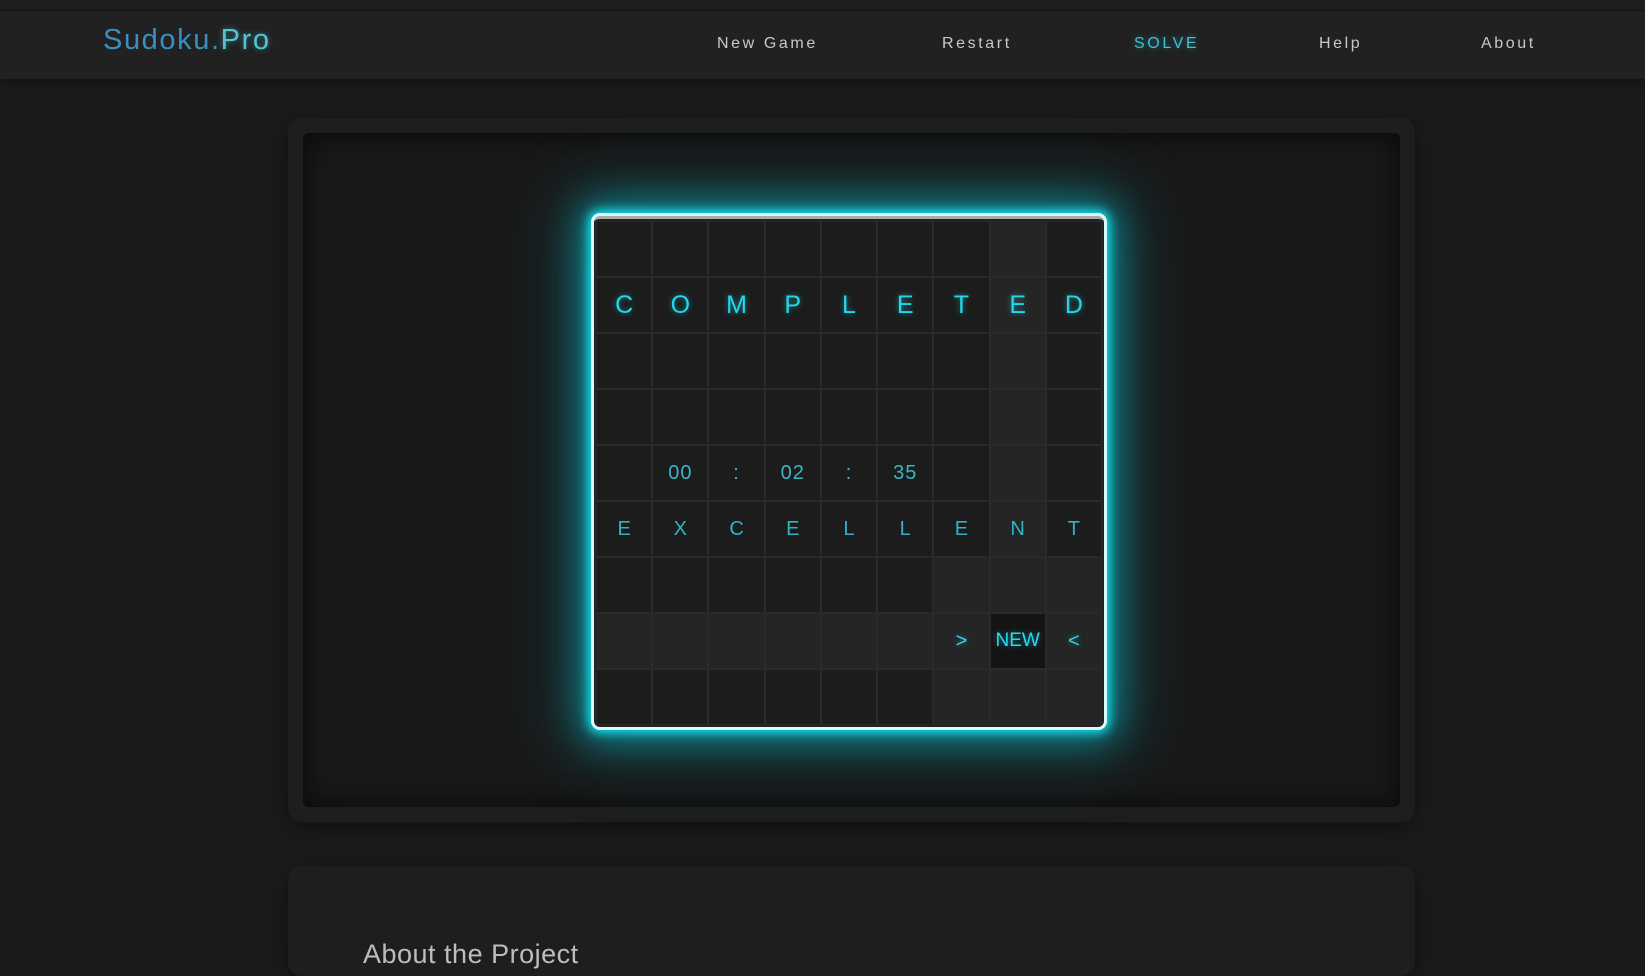 The width and height of the screenshot is (1645, 976). Describe the element at coordinates (849, 305) in the screenshot. I see `completed-letter: L` at that location.